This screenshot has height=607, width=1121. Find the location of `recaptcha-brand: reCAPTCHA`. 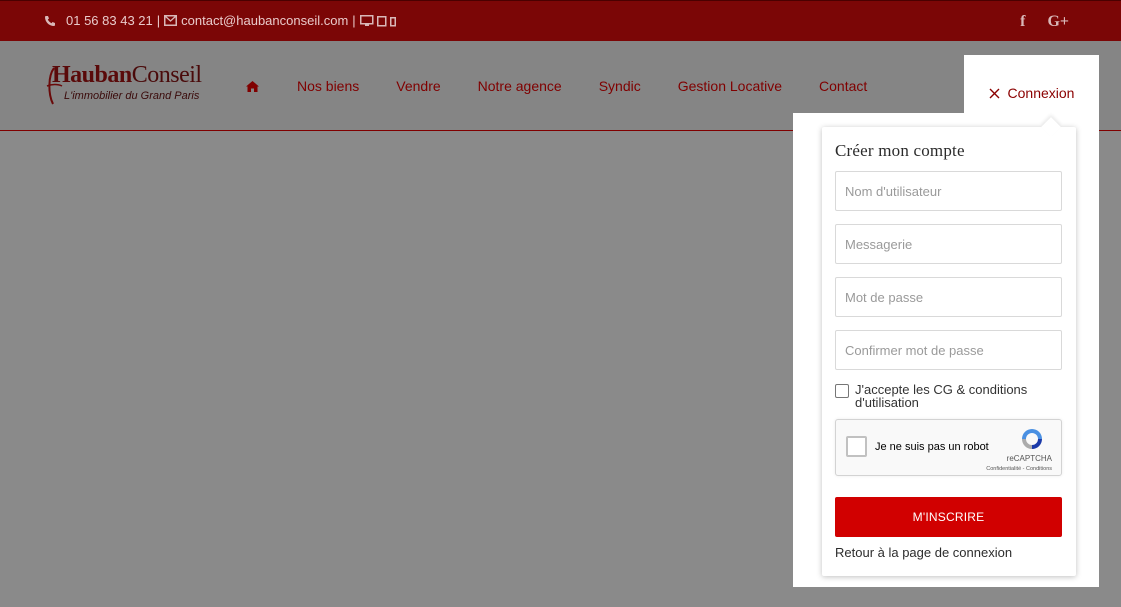

recaptcha-brand: reCAPTCHA is located at coordinates (1029, 458).